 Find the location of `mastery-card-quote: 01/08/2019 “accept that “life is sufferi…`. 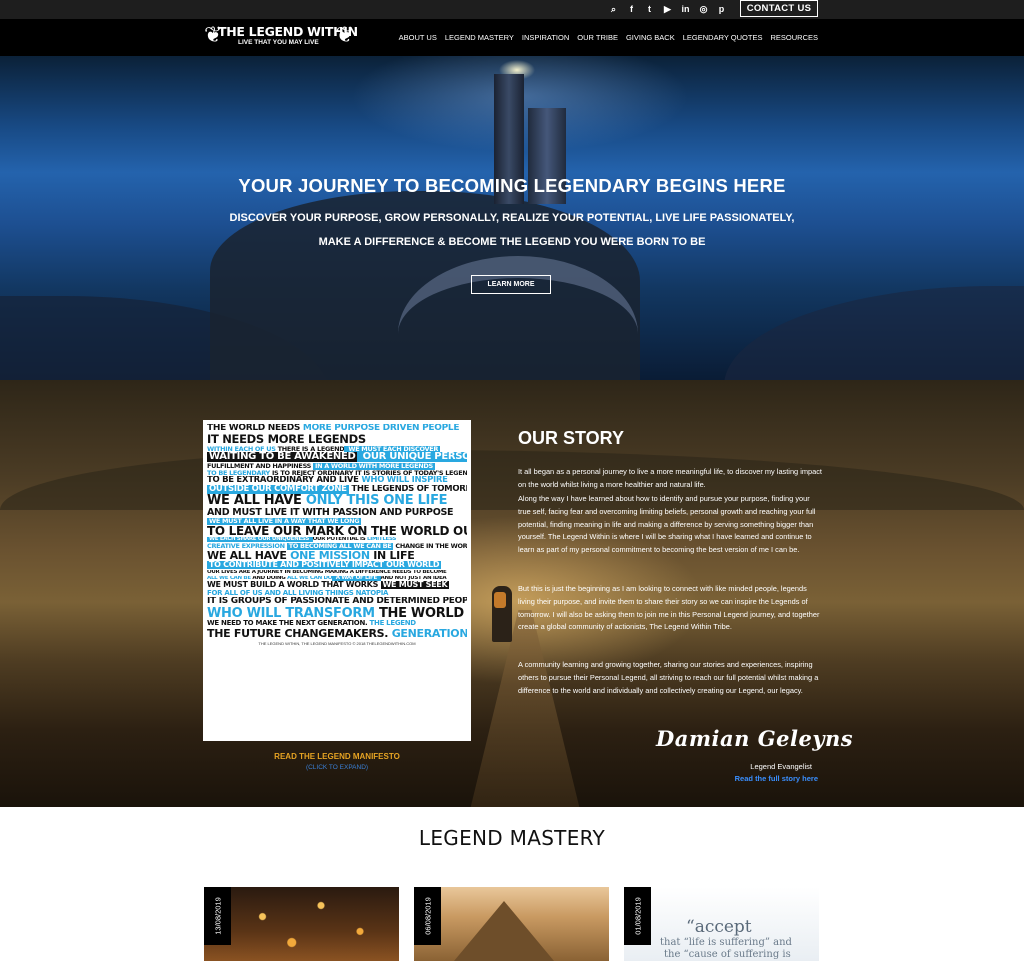

mastery-card-quote: 01/08/2019 “accept that “life is sufferi… is located at coordinates (721, 924).